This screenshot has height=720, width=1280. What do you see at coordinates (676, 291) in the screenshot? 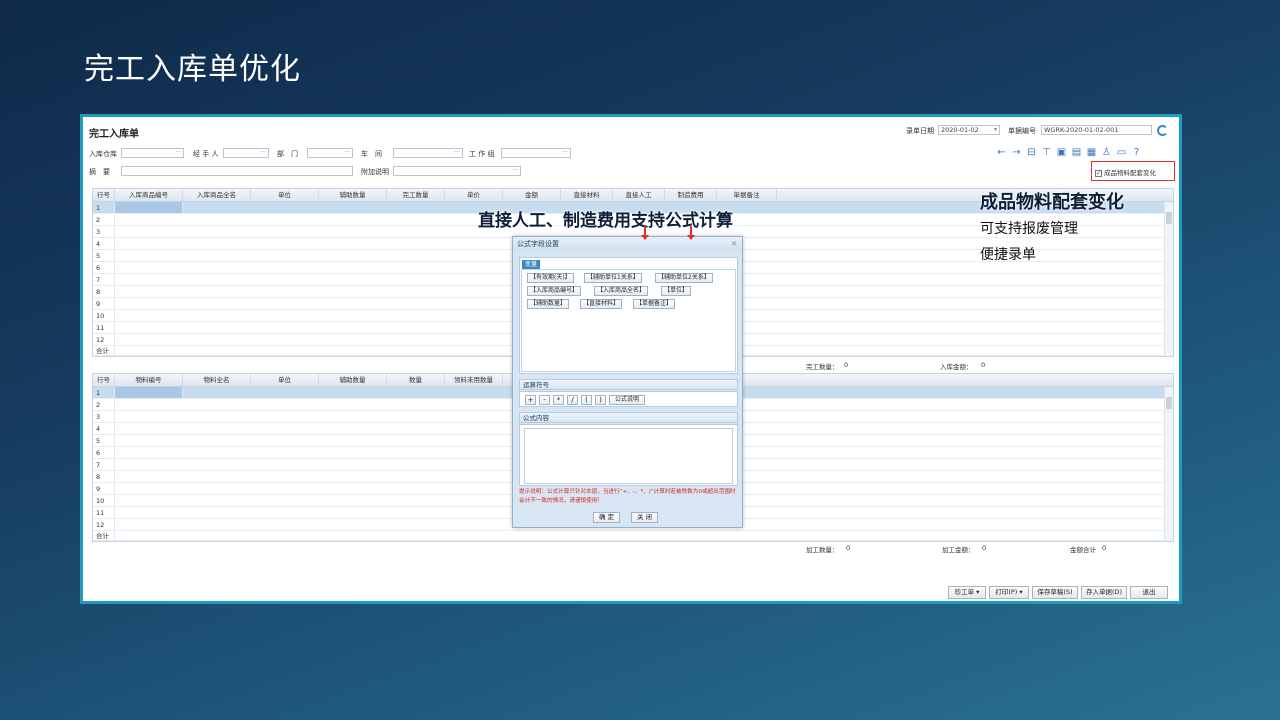
I see `variable-chip: 【单位】` at bounding box center [676, 291].